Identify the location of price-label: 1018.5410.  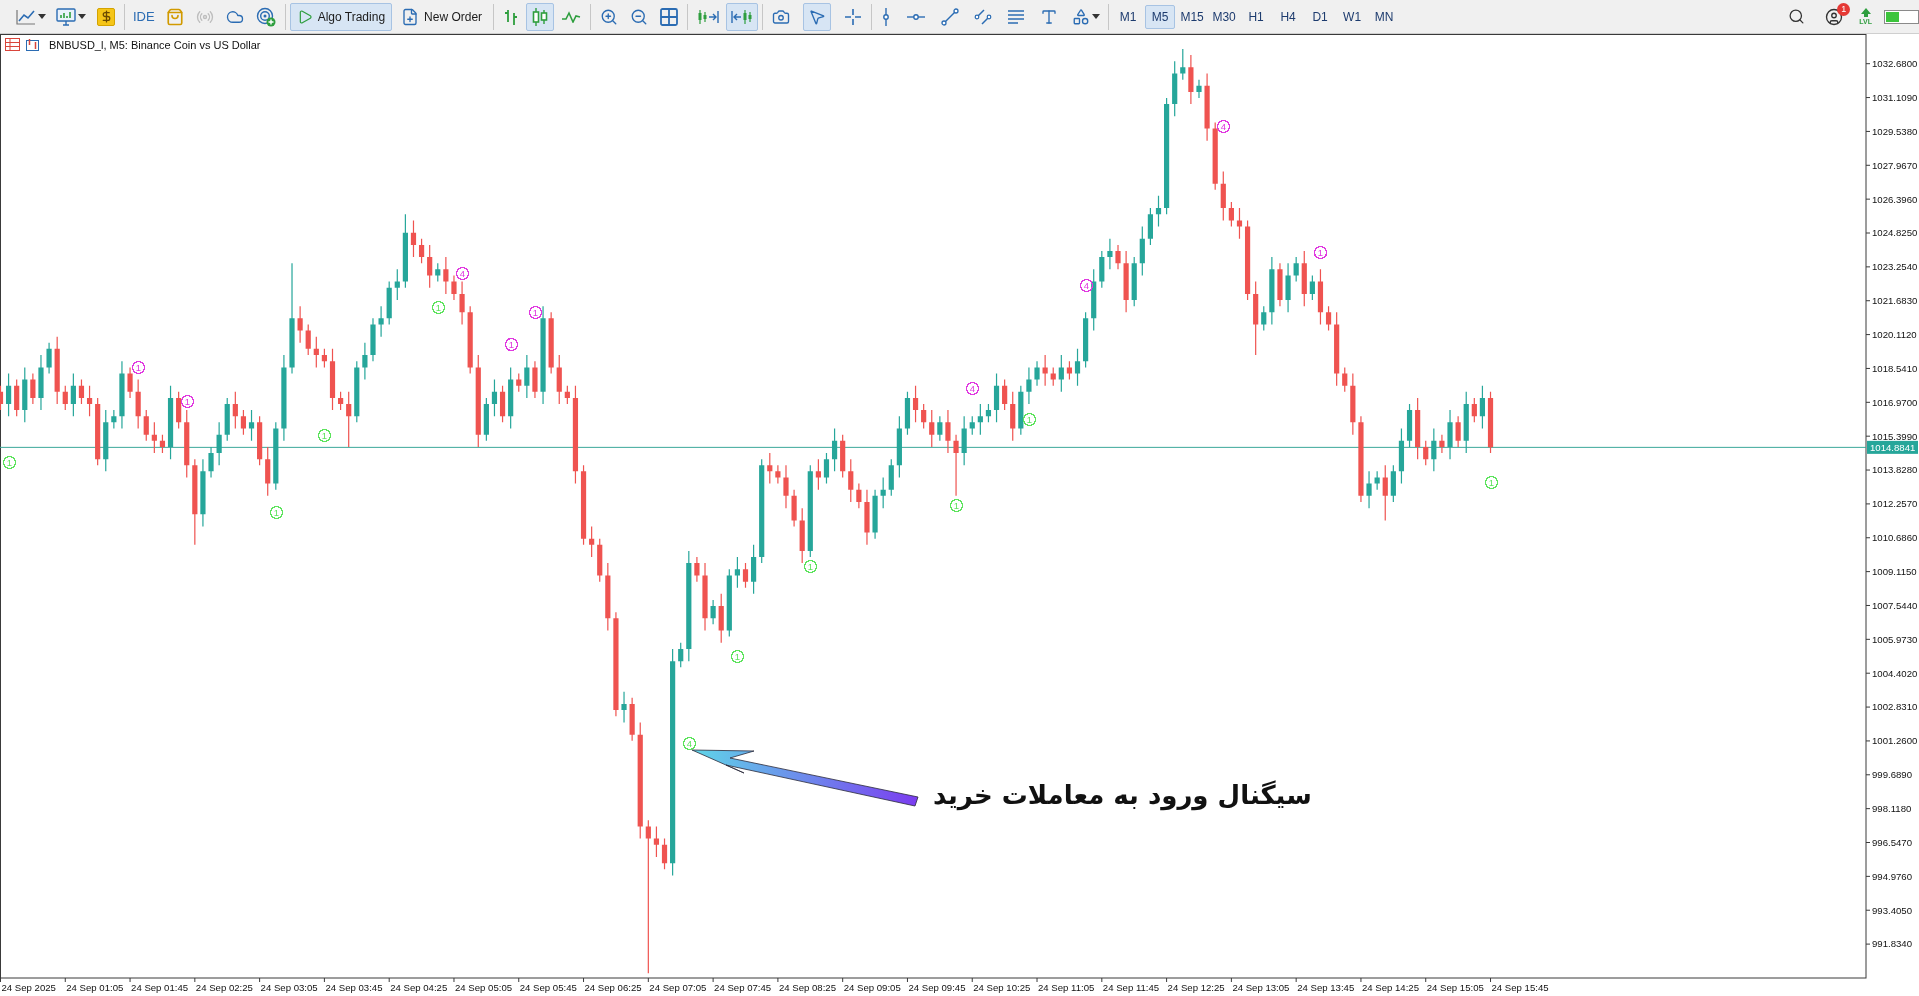
(1895, 368).